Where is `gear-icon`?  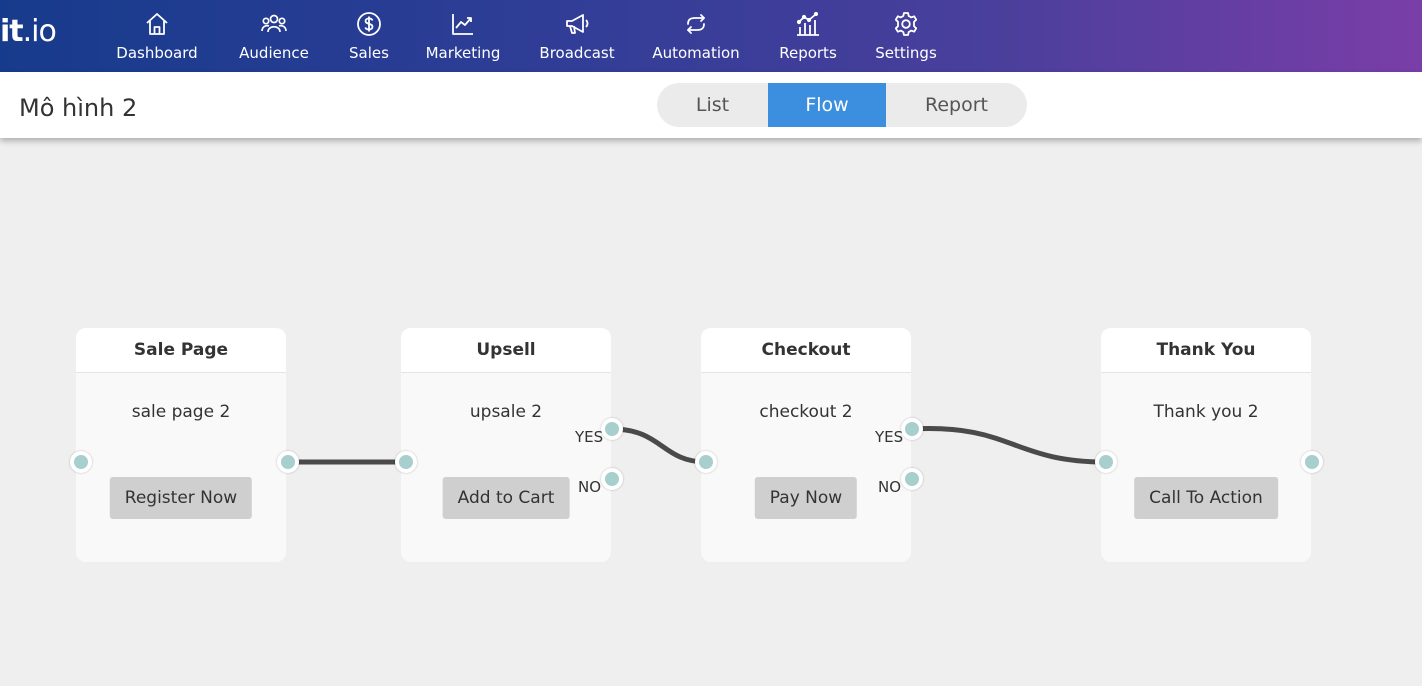
gear-icon is located at coordinates (906, 24).